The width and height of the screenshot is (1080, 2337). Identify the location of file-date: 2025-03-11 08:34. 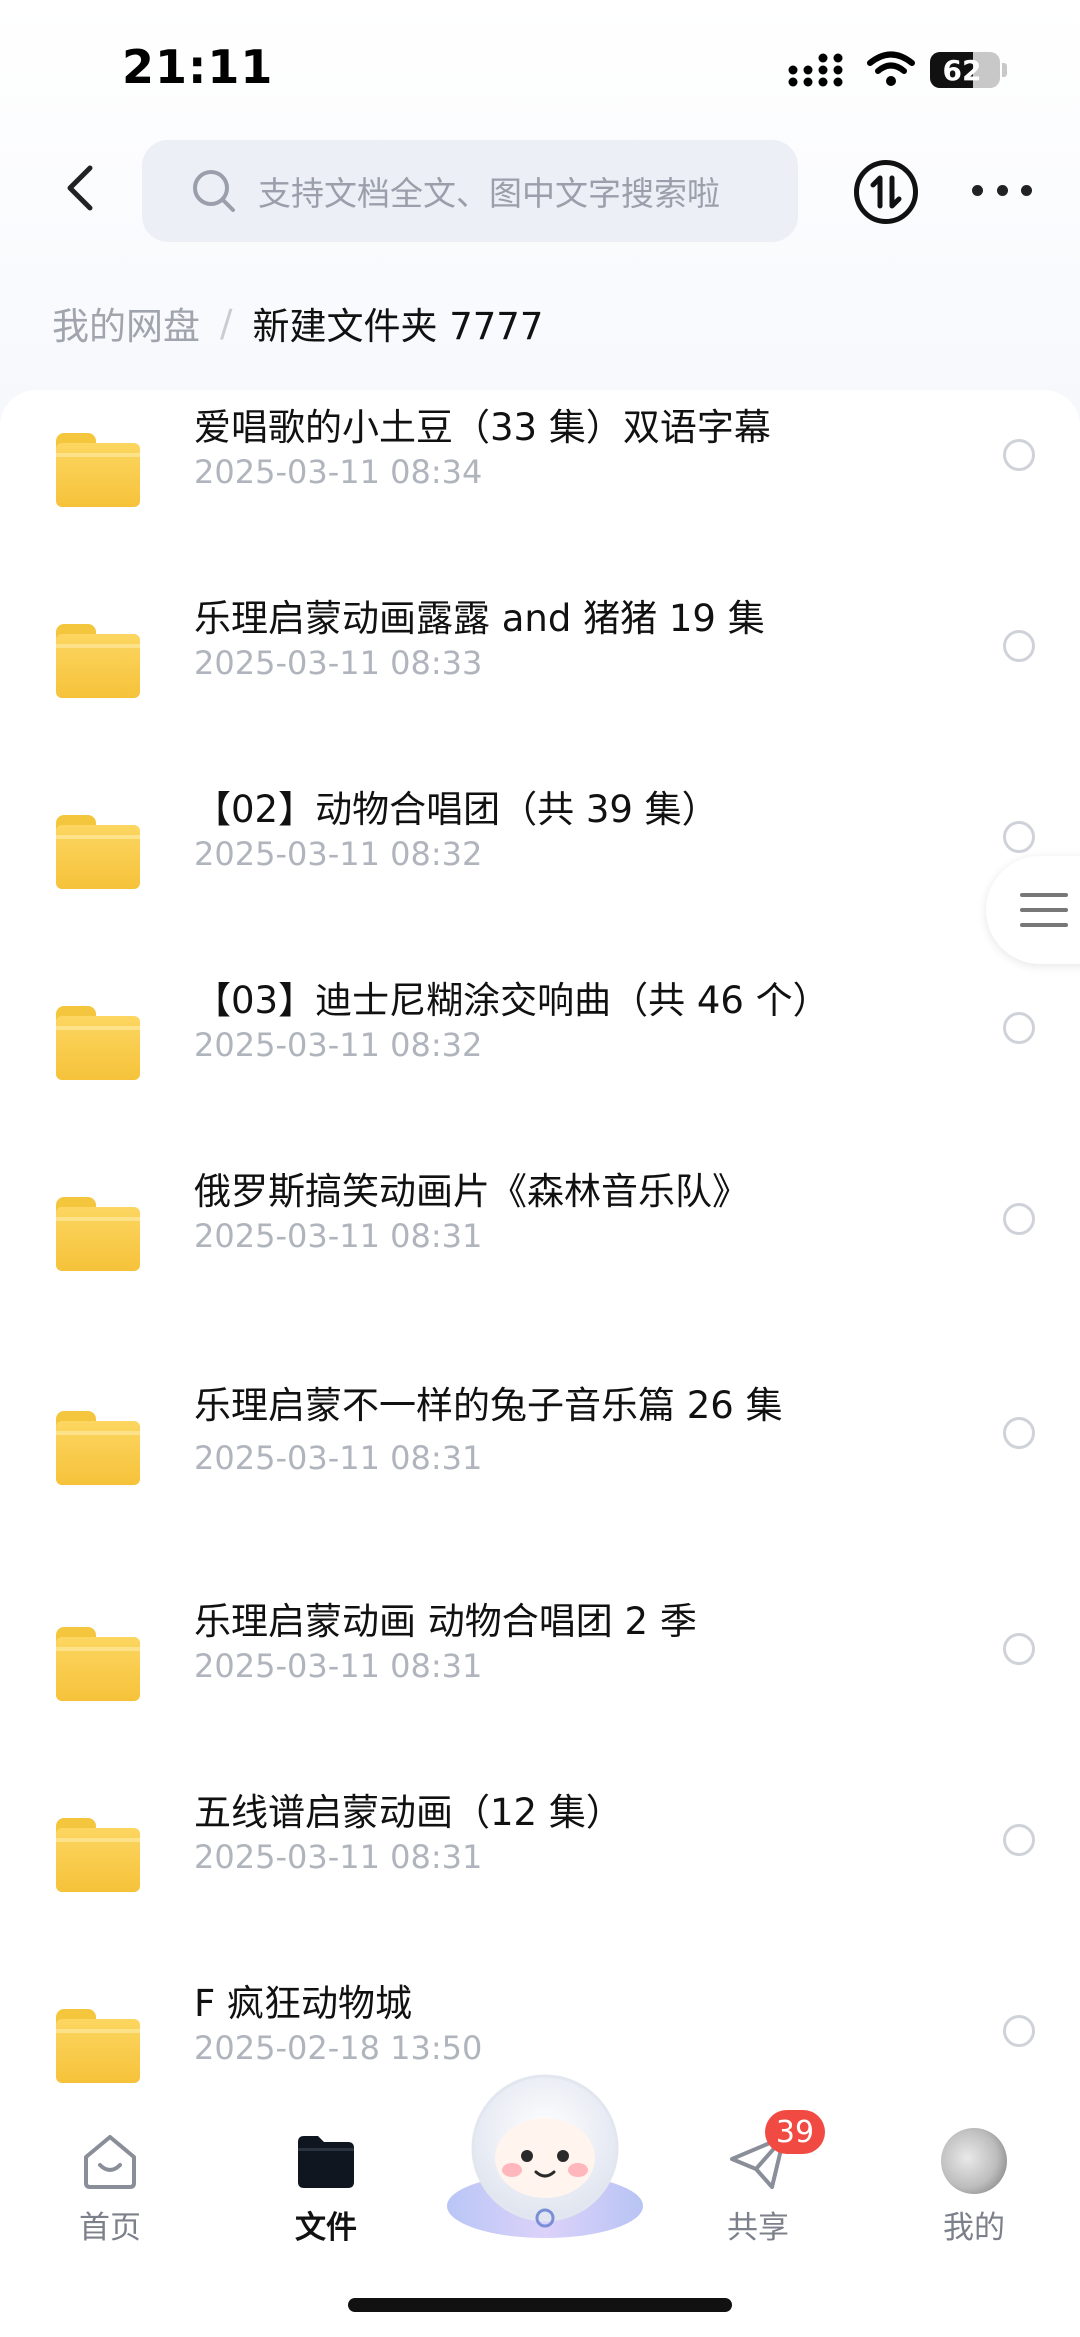
(338, 472).